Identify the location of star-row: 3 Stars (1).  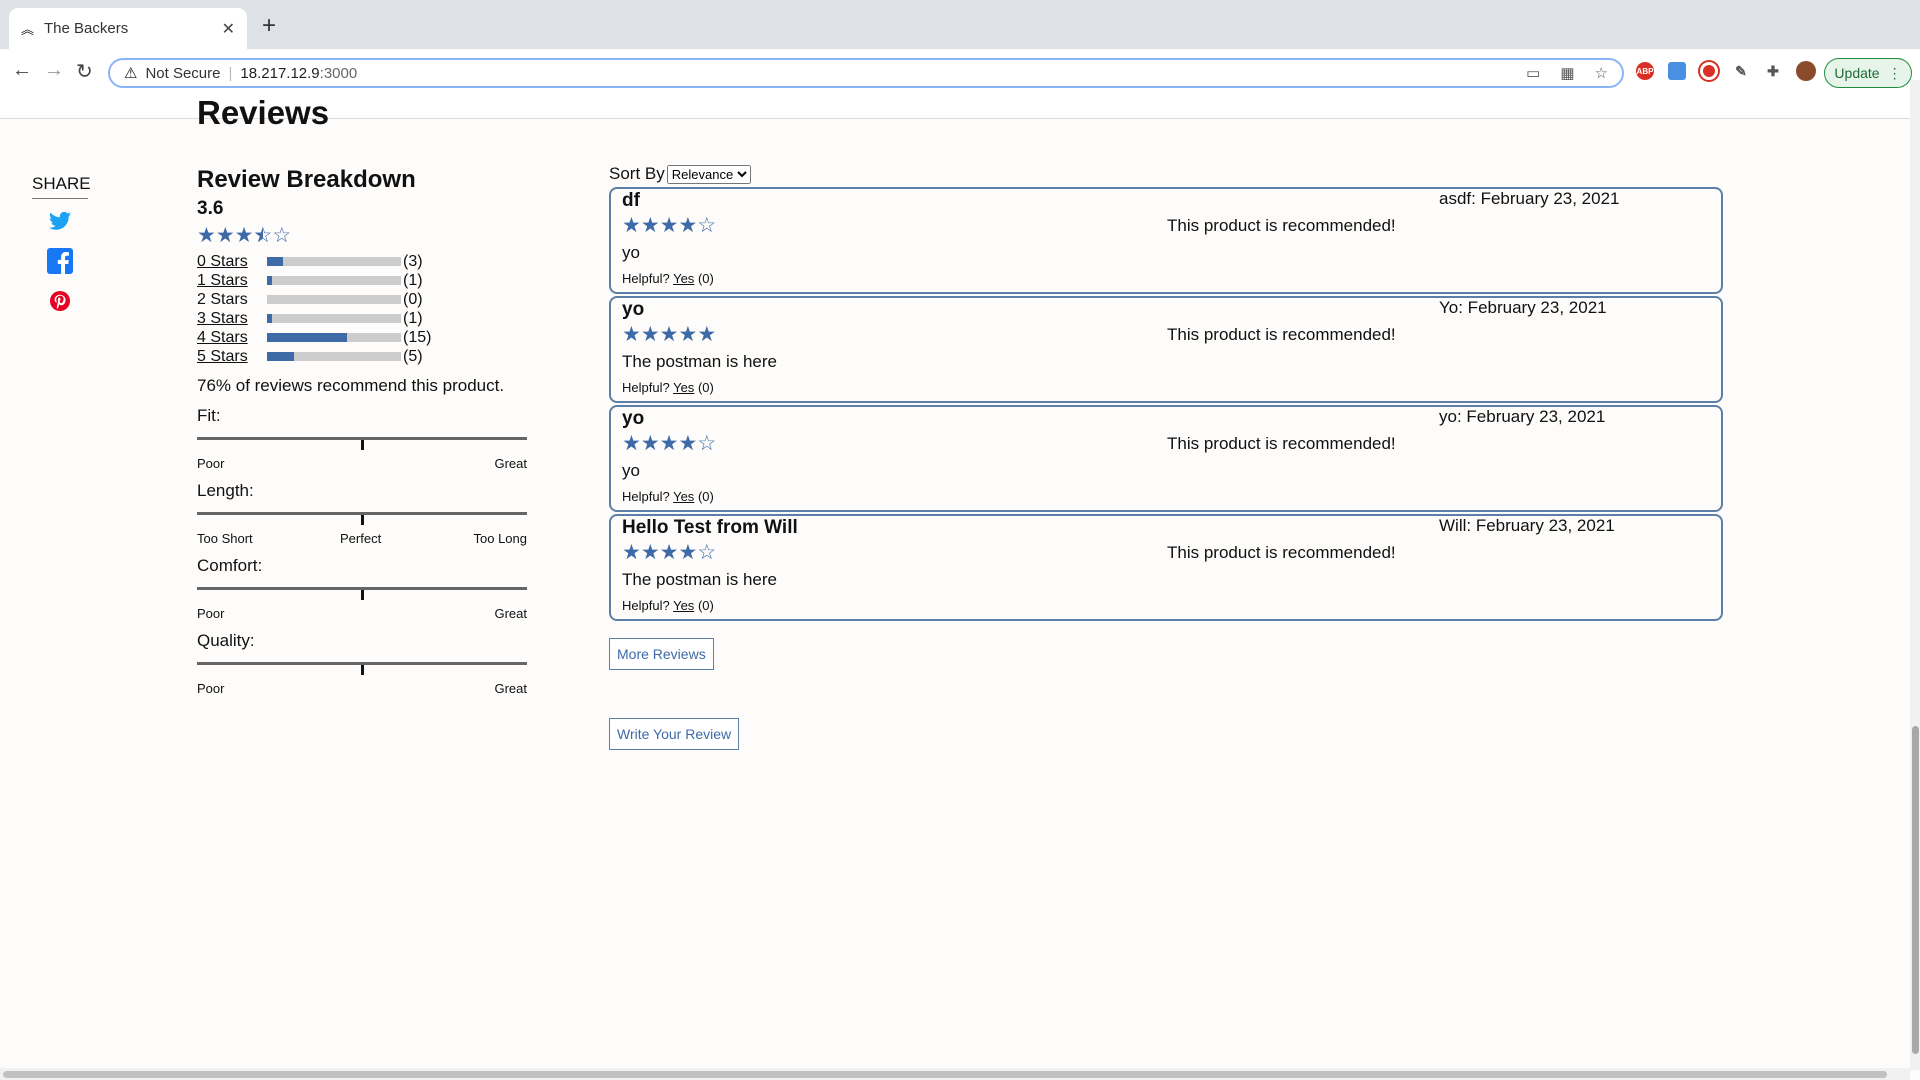
(367, 318).